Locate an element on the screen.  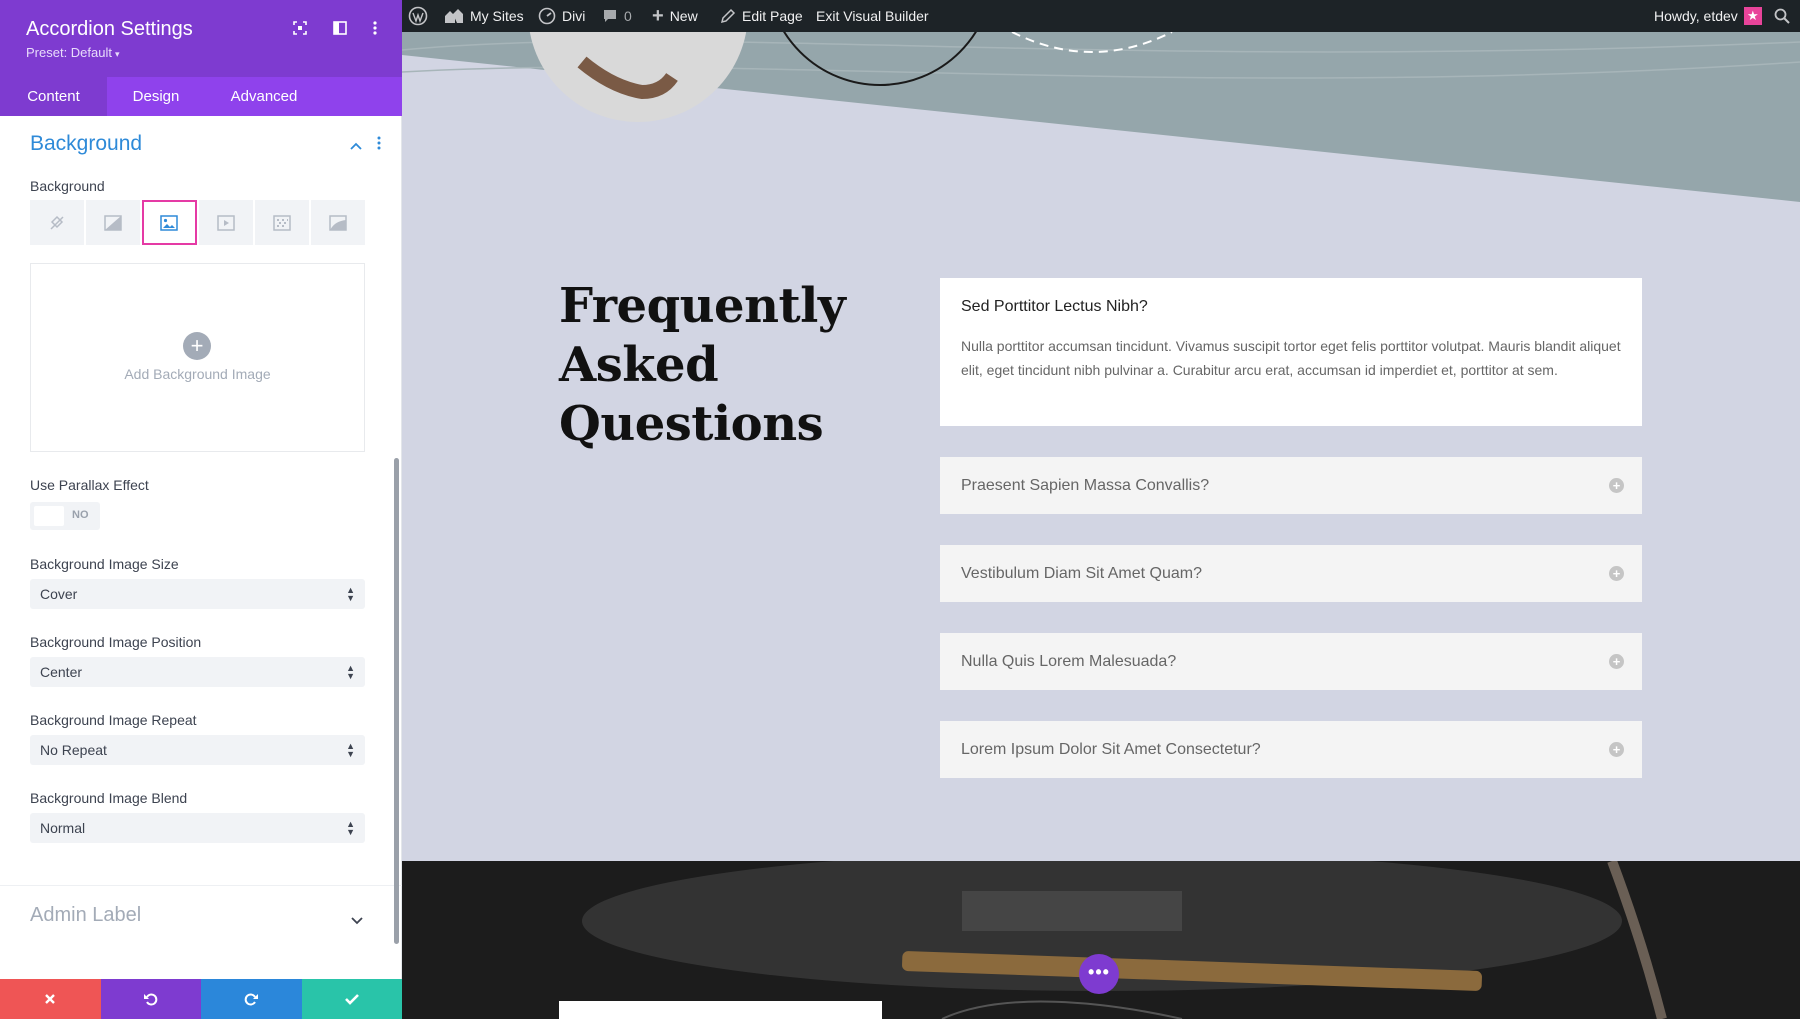
bg-position-value: Center is located at coordinates (61, 672).